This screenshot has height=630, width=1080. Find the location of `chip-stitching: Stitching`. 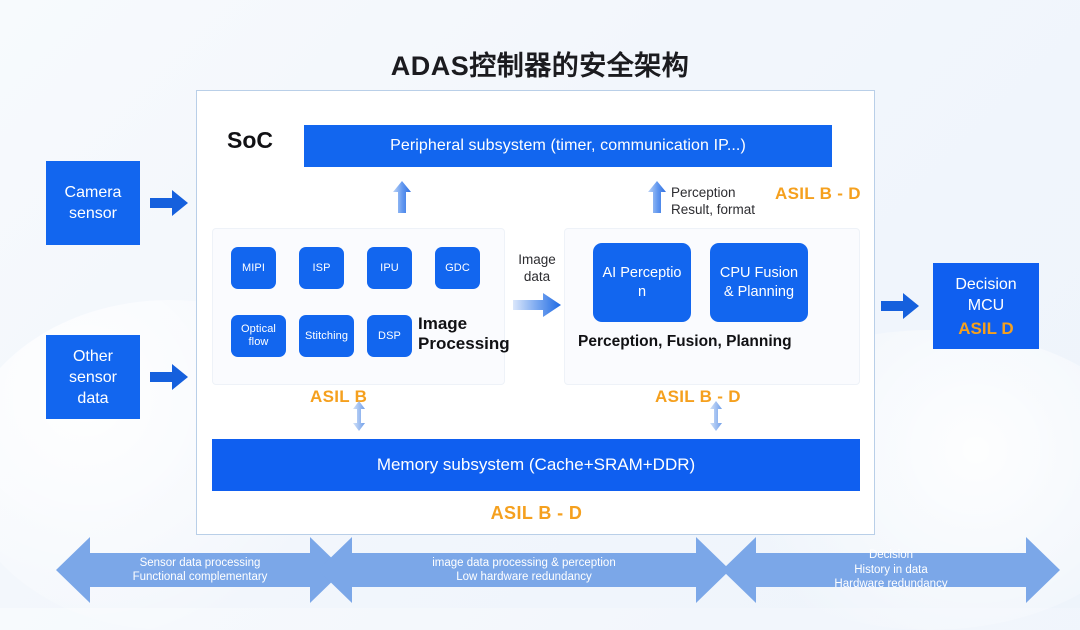

chip-stitching: Stitching is located at coordinates (326, 336).